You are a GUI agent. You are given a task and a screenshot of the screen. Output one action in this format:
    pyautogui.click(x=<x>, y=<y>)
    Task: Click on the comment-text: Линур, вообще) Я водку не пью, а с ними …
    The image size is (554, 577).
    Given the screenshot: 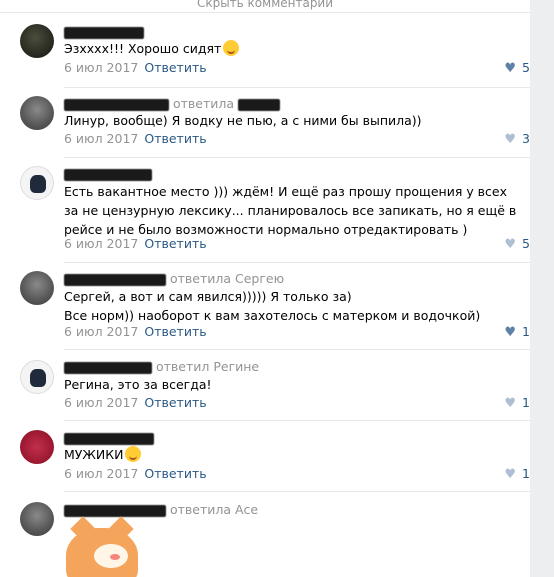 What is the action you would take?
    pyautogui.click(x=243, y=120)
    